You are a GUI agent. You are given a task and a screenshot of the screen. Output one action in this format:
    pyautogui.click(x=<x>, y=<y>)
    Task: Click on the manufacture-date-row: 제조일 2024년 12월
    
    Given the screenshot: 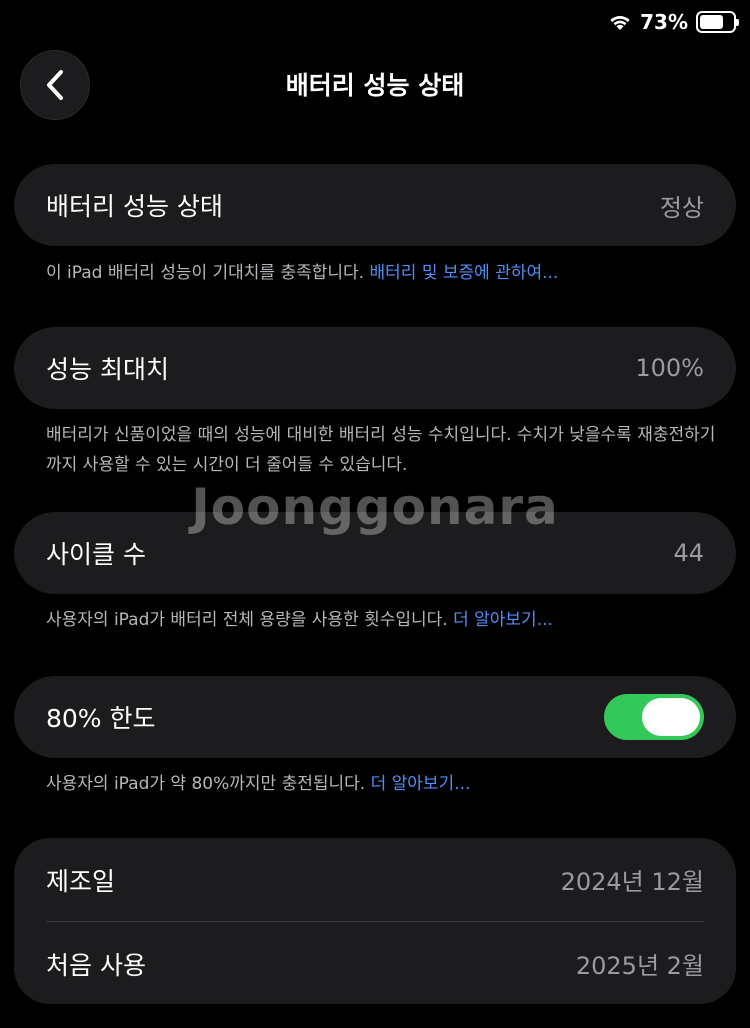 What is the action you would take?
    pyautogui.click(x=375, y=879)
    